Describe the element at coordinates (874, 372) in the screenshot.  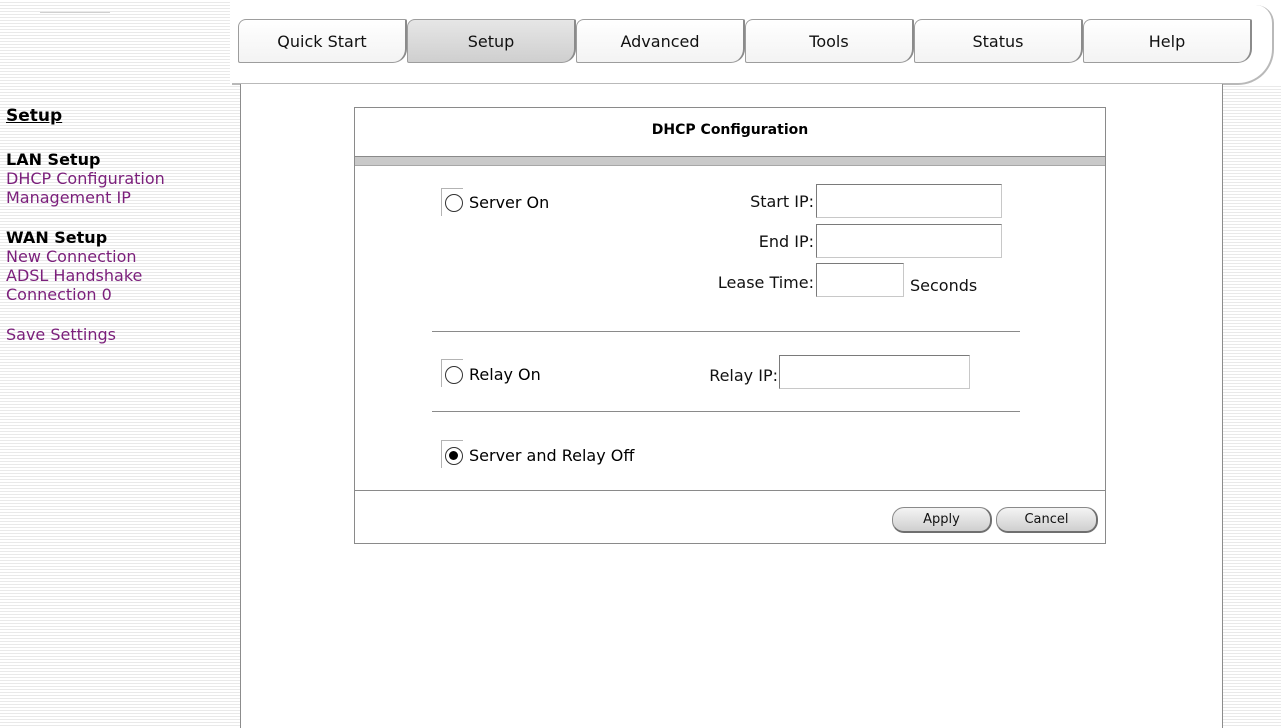
I see `relay-ip-input` at that location.